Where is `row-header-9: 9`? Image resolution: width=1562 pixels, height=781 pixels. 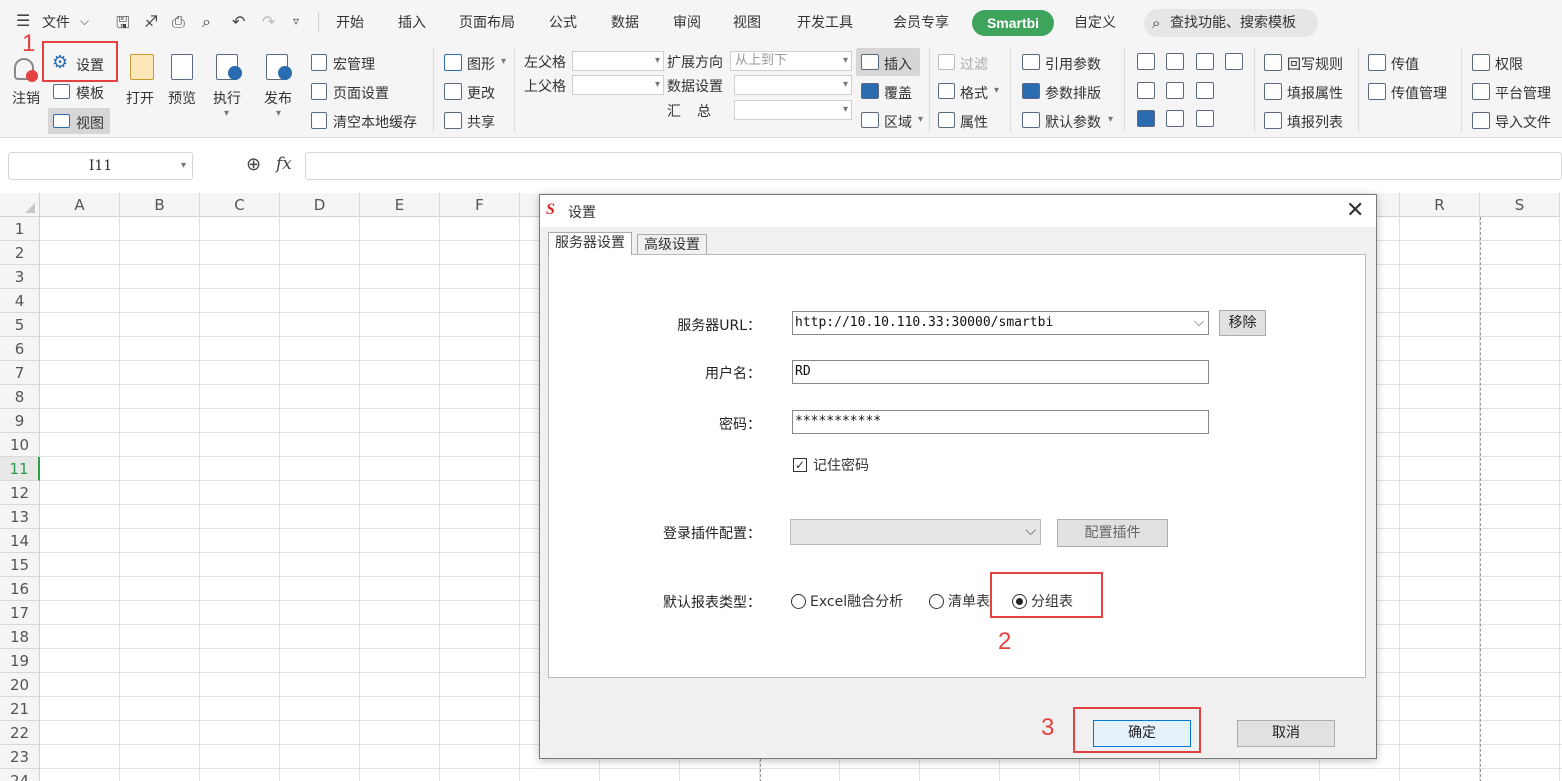
row-header-9: 9 is located at coordinates (20, 421).